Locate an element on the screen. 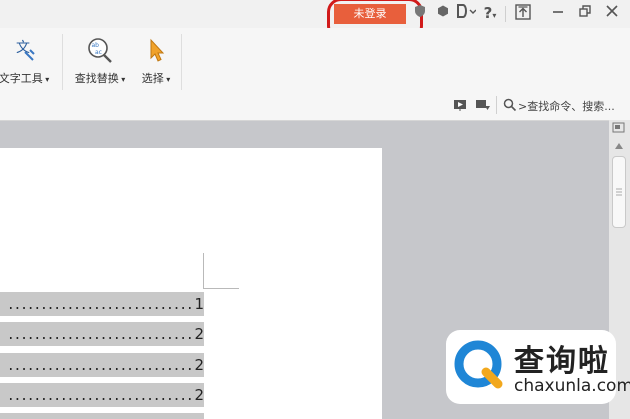 This screenshot has width=630, height=419. svg-text: ac is located at coordinates (98, 52).